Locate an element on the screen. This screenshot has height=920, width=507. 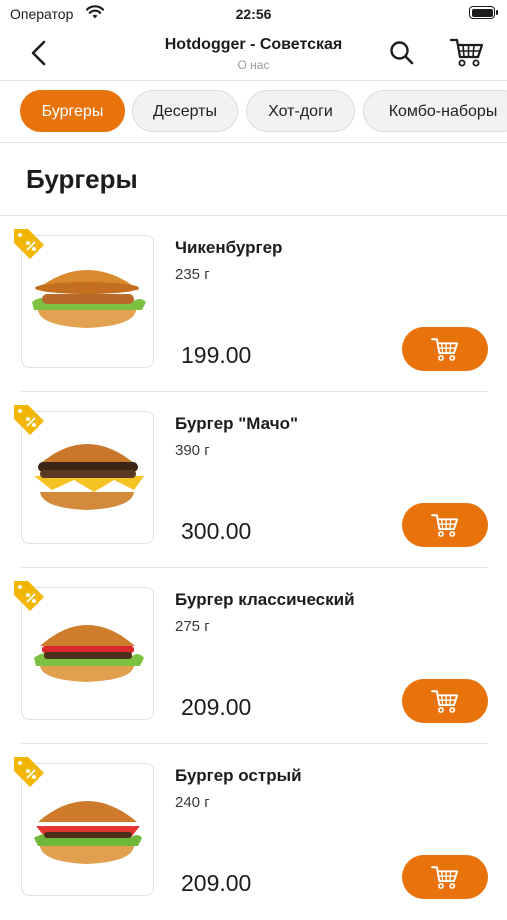
status-bar: Оператор 22:56 is located at coordinates (253, 14).